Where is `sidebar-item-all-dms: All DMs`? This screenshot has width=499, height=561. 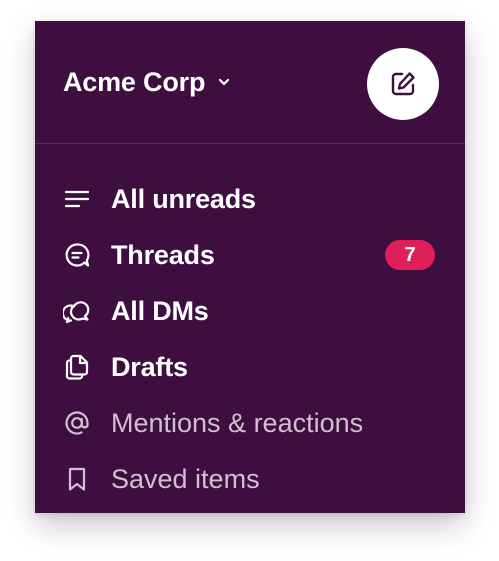
sidebar-item-all-dms: All DMs is located at coordinates (250, 311).